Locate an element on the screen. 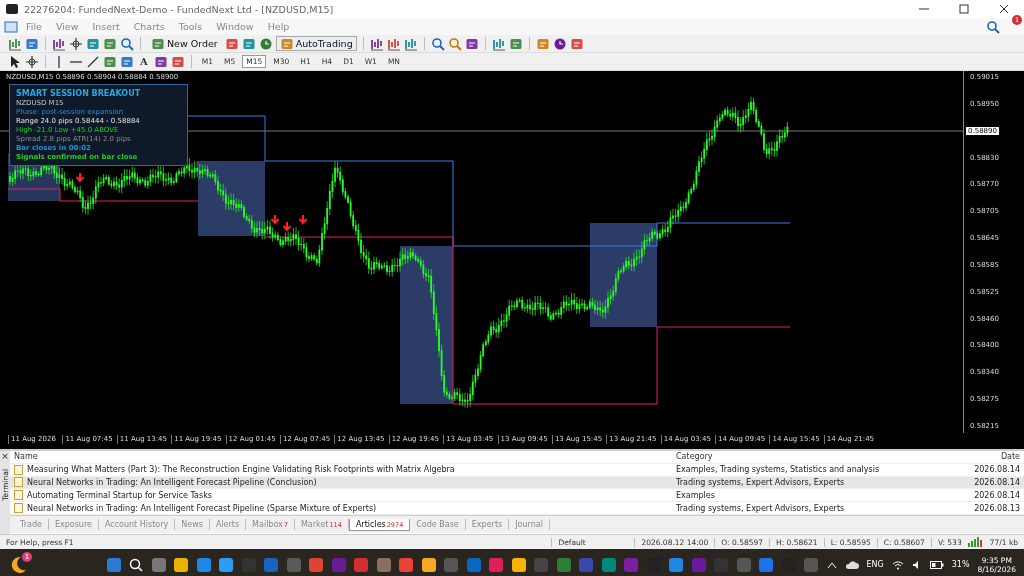 The image size is (1024, 576). article-row: Neural Networks in Trading: An Intelligent Forecast Pipeline (Sparse Mixture of Experts) Trading systems, Expert Advisors, Experts 2026.08.13 is located at coordinates (517, 508).